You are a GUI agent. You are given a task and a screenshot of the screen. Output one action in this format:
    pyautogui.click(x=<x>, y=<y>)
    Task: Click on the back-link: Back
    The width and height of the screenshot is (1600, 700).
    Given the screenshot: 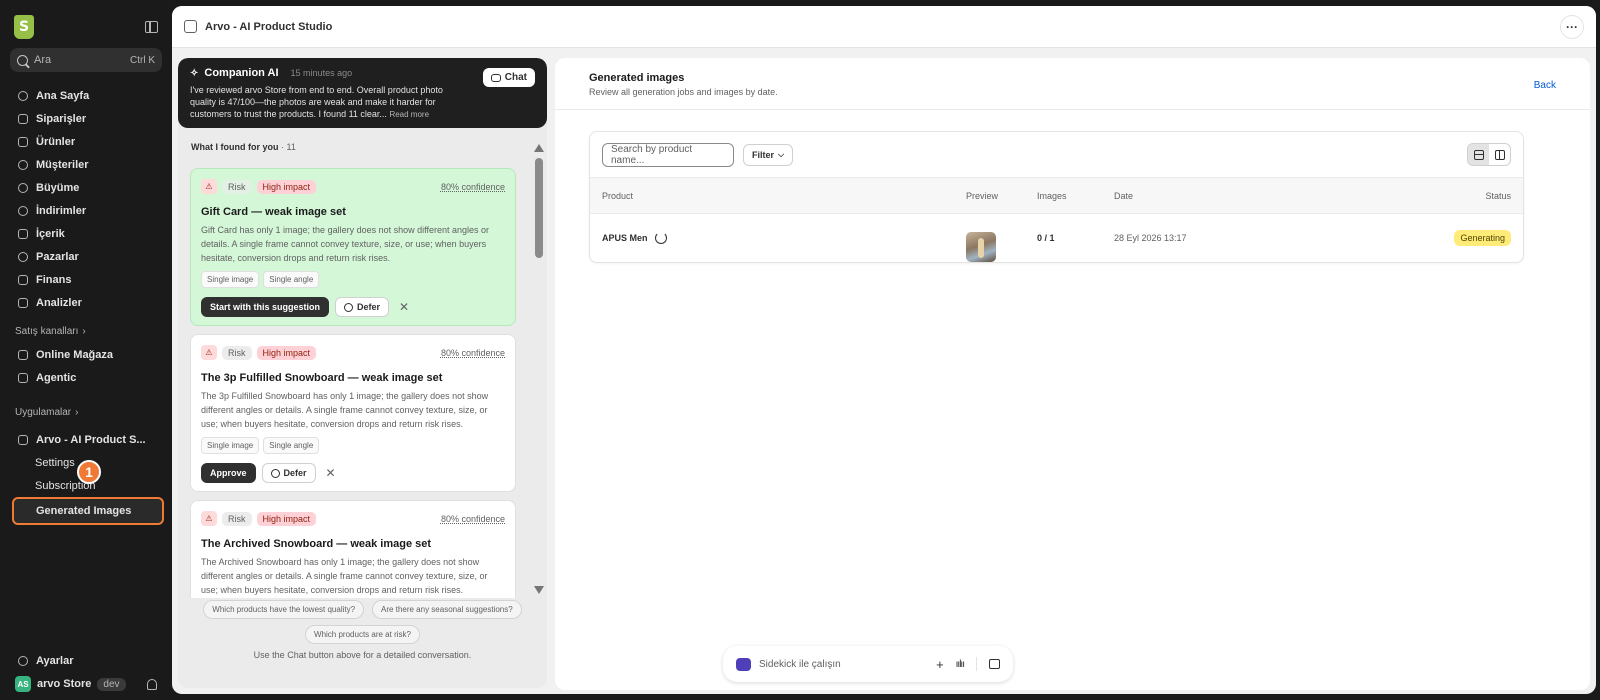 What is the action you would take?
    pyautogui.click(x=1545, y=85)
    